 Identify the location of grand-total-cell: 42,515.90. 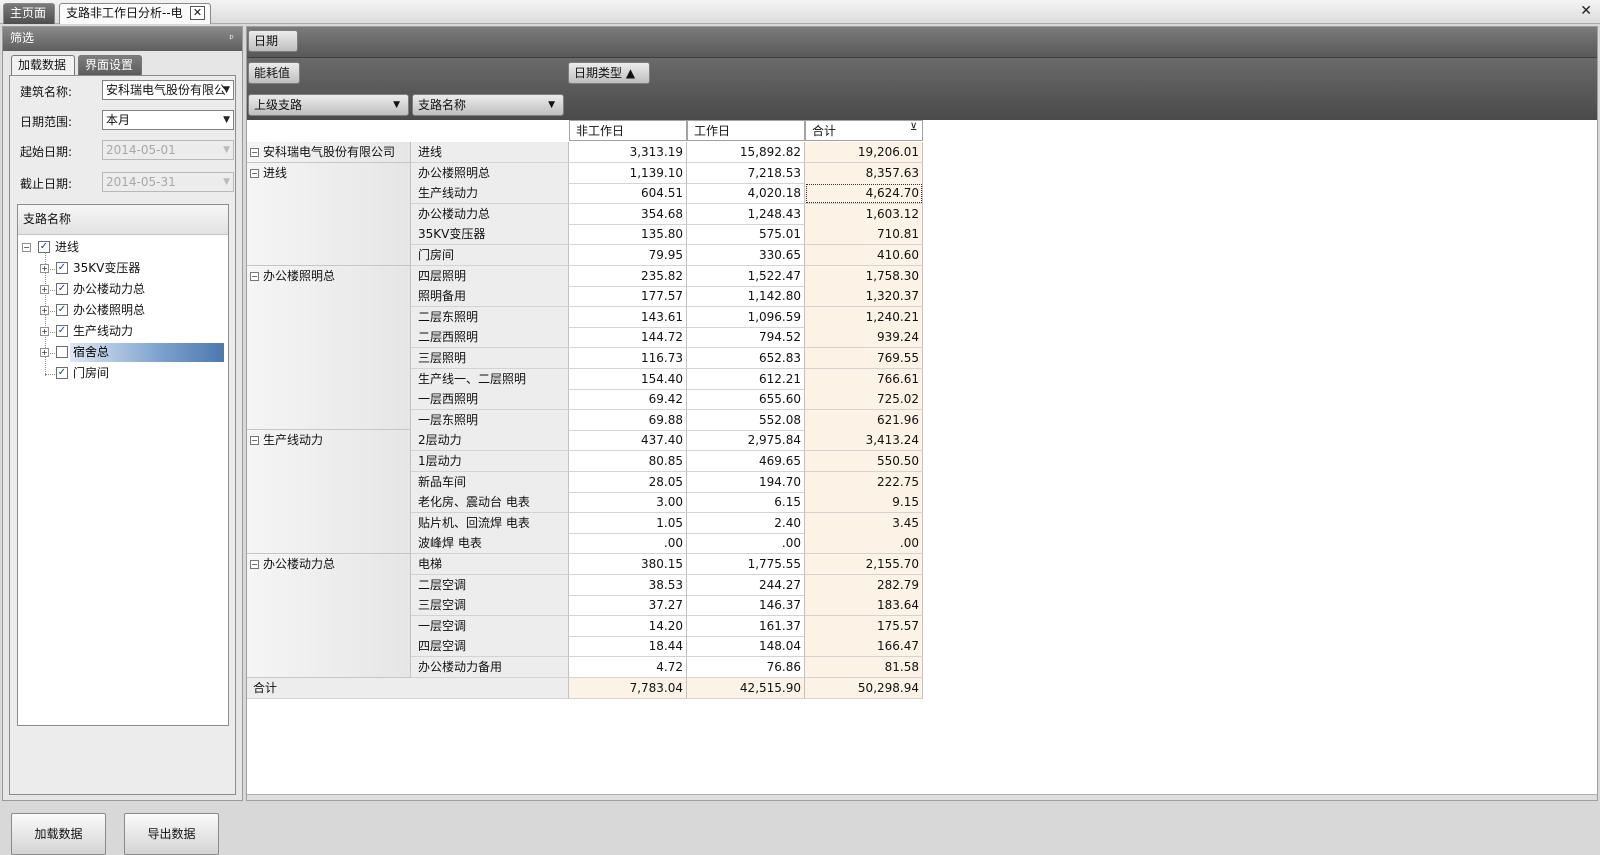
(746, 688).